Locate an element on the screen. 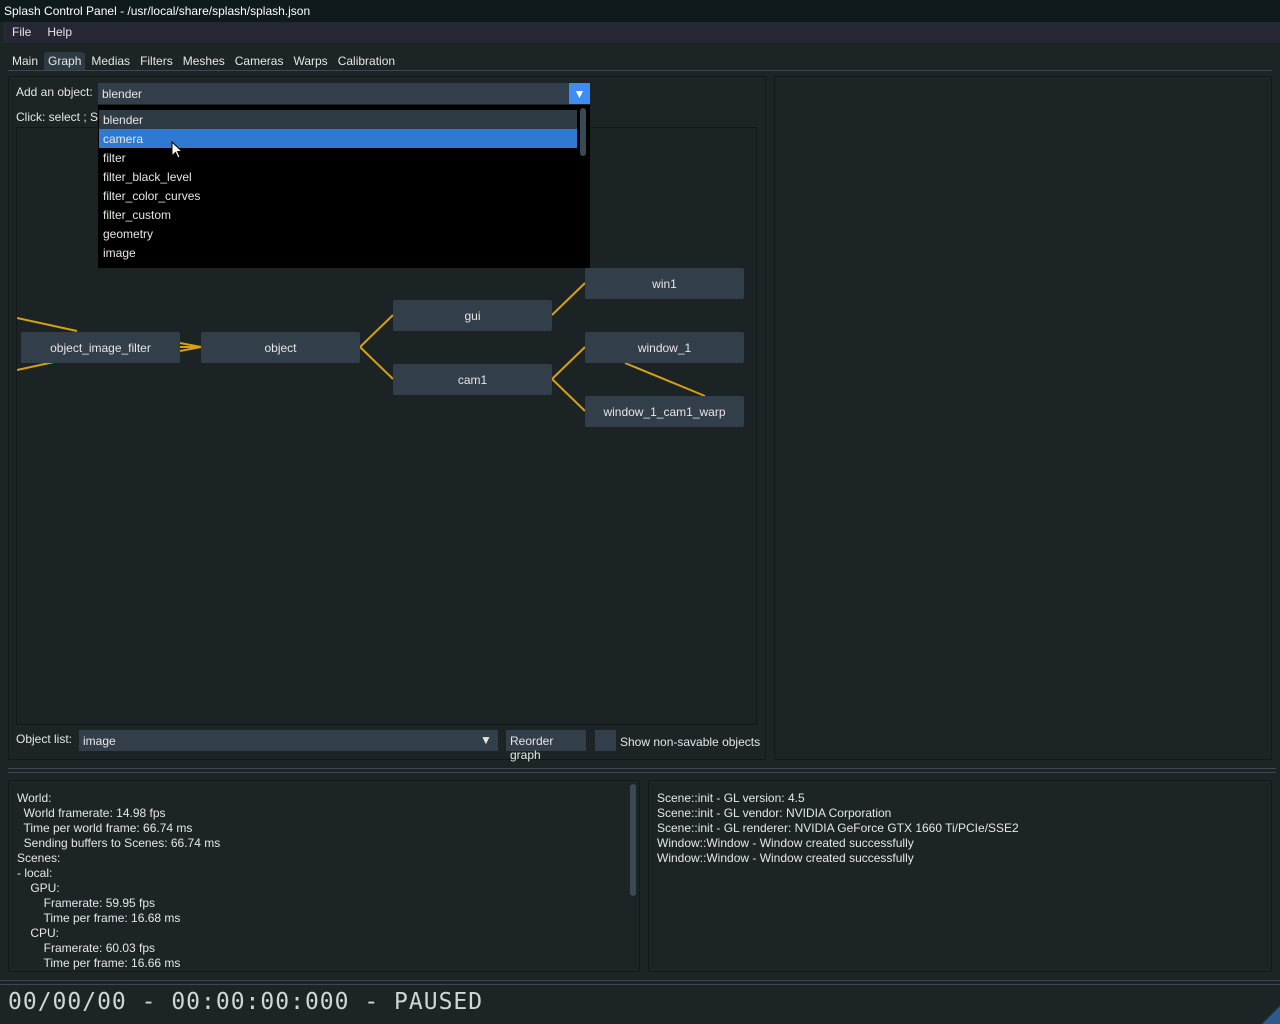  object-list-label: Object list: is located at coordinates (44, 739).